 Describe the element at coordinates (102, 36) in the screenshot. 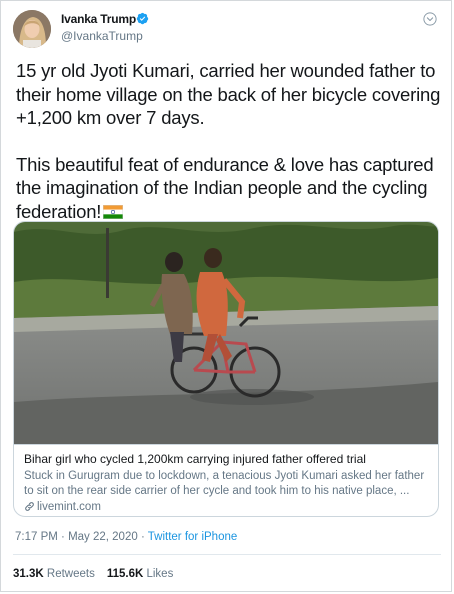

I see `user-handle: @IvankaTrump` at that location.